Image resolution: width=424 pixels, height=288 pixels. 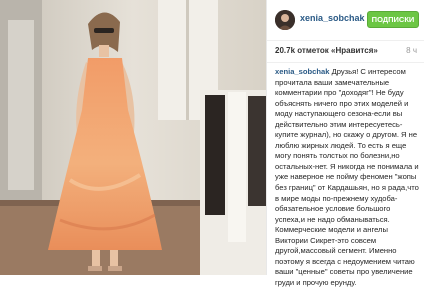 What do you see at coordinates (302, 71) in the screenshot?
I see `caption-author-link: xenia_sobchak` at bounding box center [302, 71].